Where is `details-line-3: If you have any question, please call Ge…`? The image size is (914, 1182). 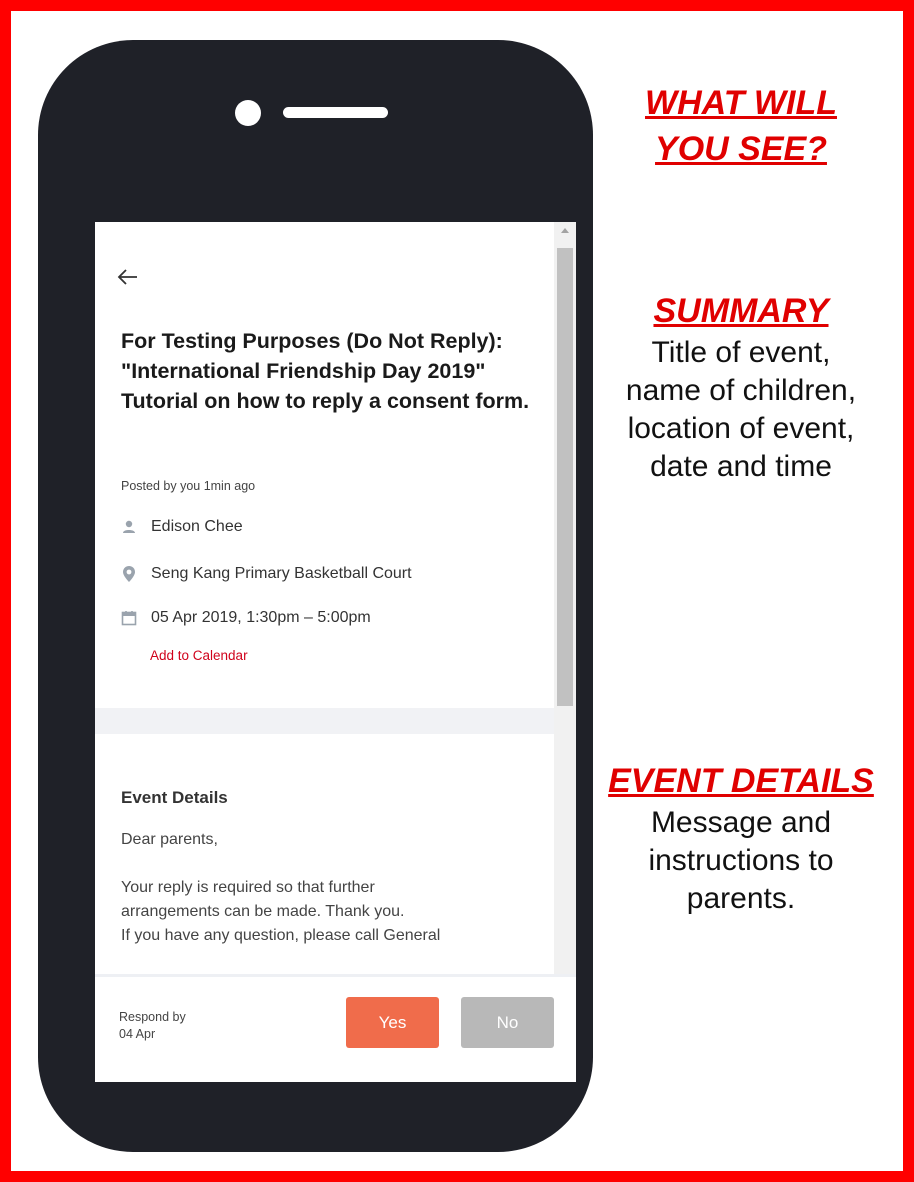
details-line-3: If you have any question, please call Ge… is located at coordinates (281, 935).